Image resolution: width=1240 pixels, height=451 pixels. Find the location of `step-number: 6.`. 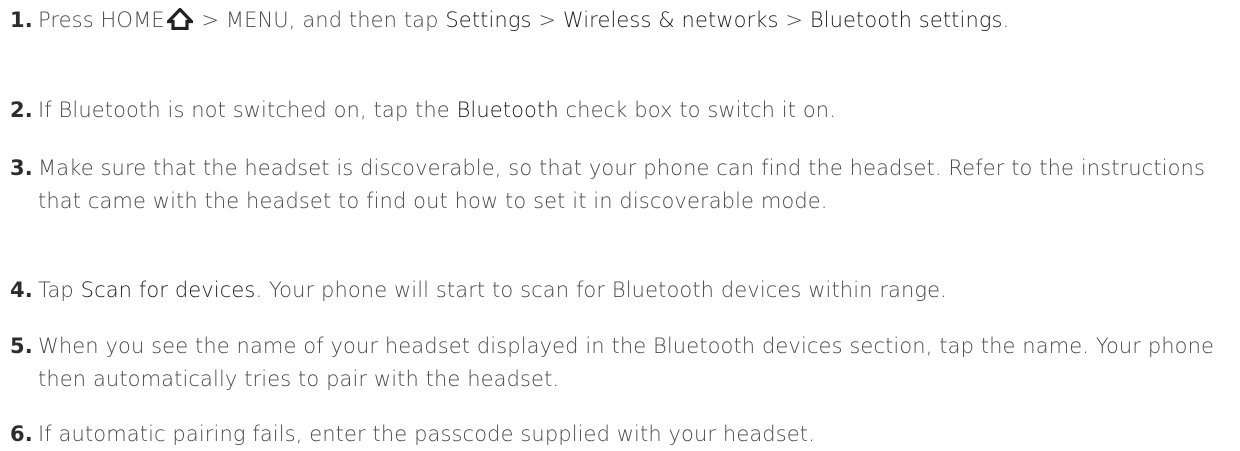

step-number: 6. is located at coordinates (21, 434).